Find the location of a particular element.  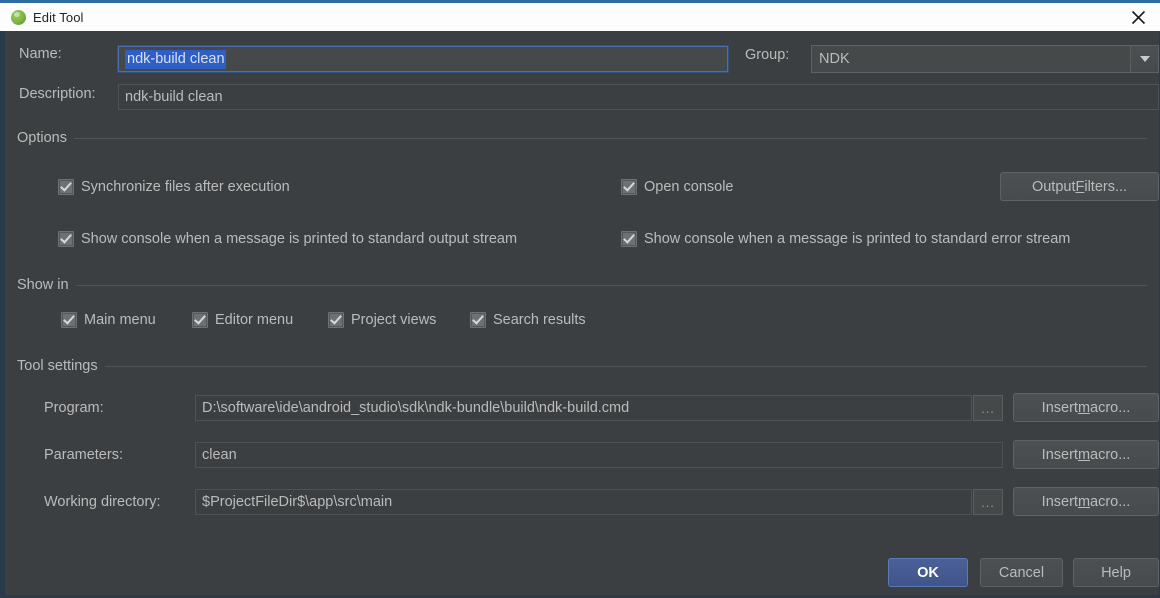

tool-settings-group-divider is located at coordinates (625, 366).